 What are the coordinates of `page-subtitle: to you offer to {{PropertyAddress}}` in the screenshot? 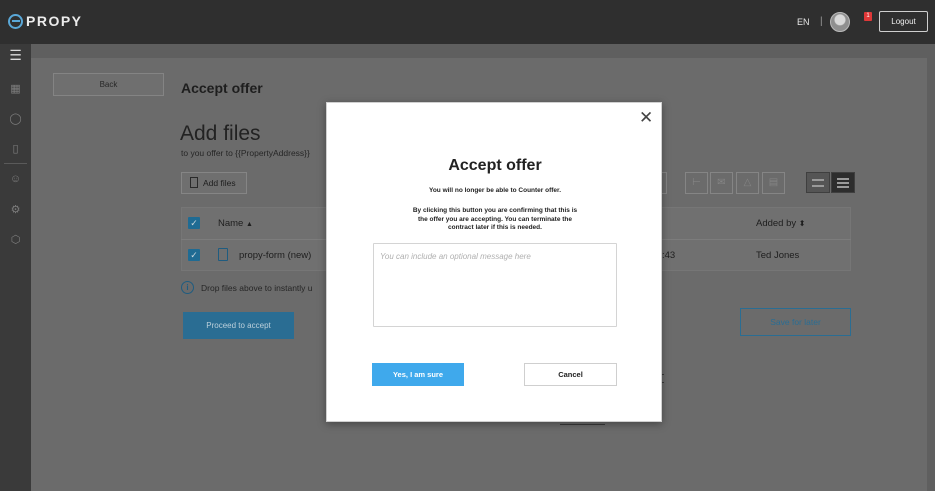 It's located at (245, 153).